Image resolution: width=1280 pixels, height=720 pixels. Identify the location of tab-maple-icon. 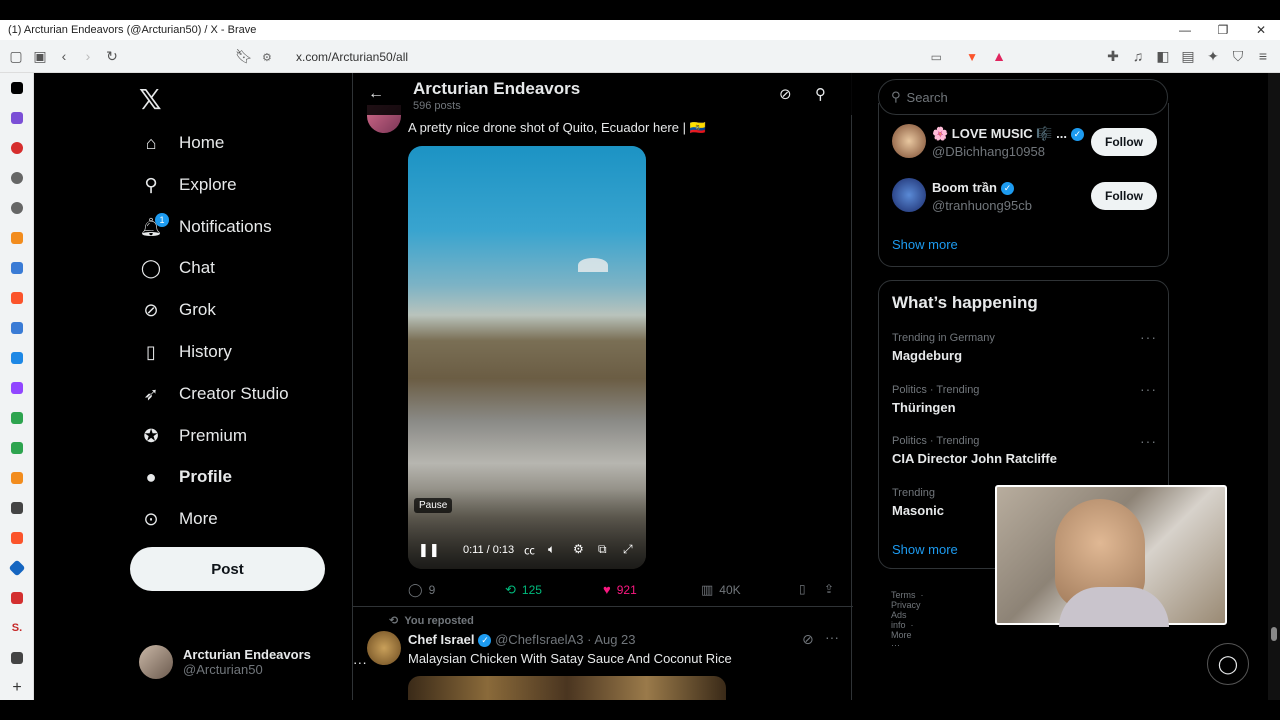
(17, 598).